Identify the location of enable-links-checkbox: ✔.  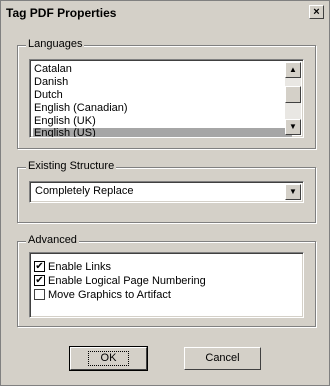
(39, 266).